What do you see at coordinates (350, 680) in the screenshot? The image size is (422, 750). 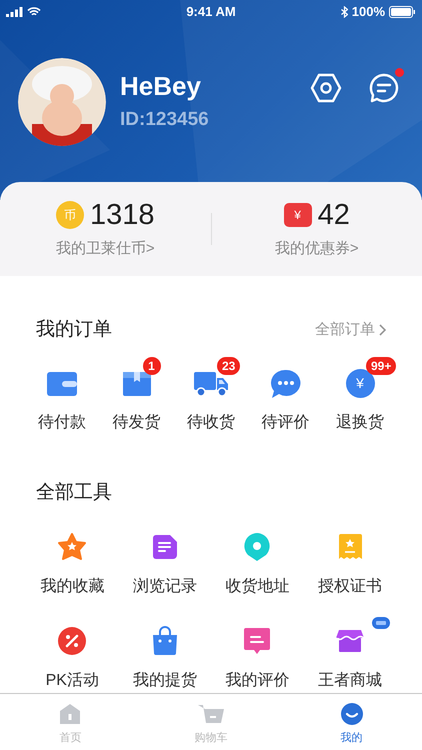 I see `tool-label: 王者商城` at bounding box center [350, 680].